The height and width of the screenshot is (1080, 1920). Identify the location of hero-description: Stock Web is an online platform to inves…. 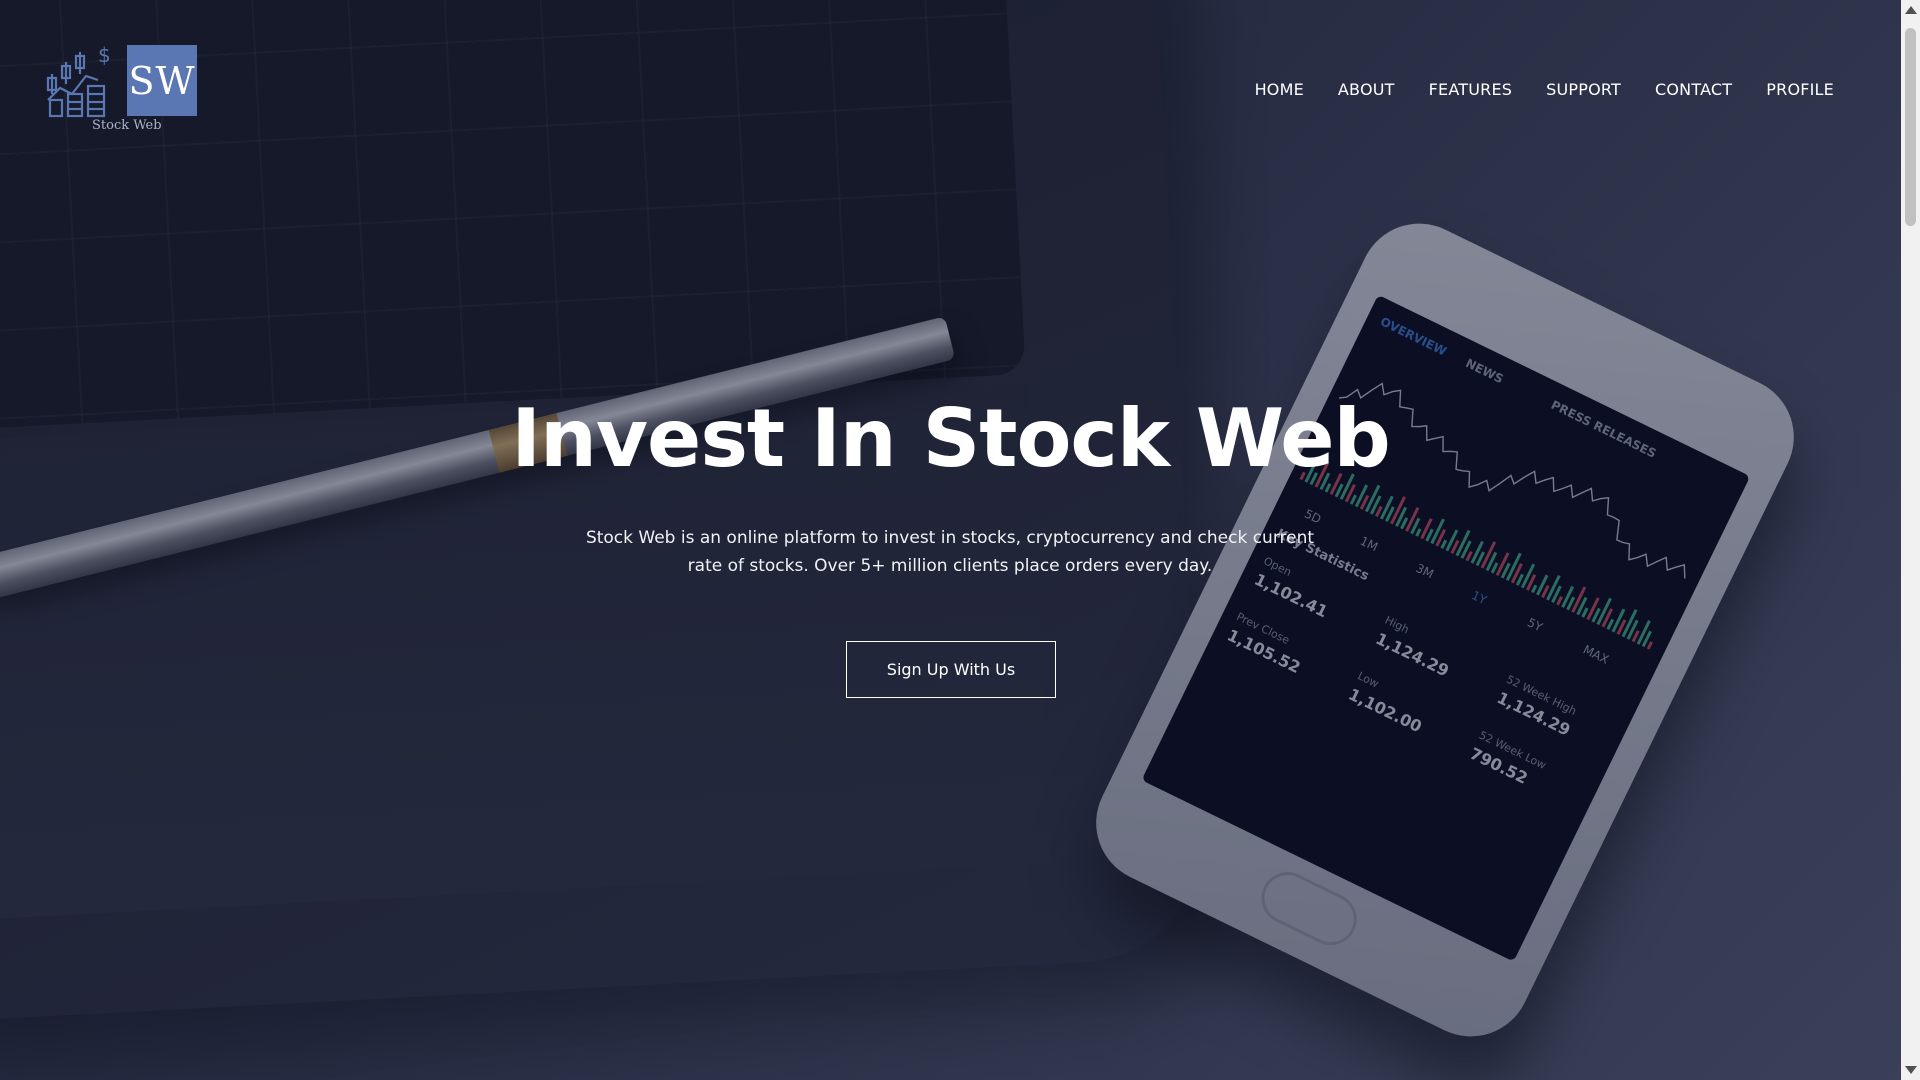
(950, 552).